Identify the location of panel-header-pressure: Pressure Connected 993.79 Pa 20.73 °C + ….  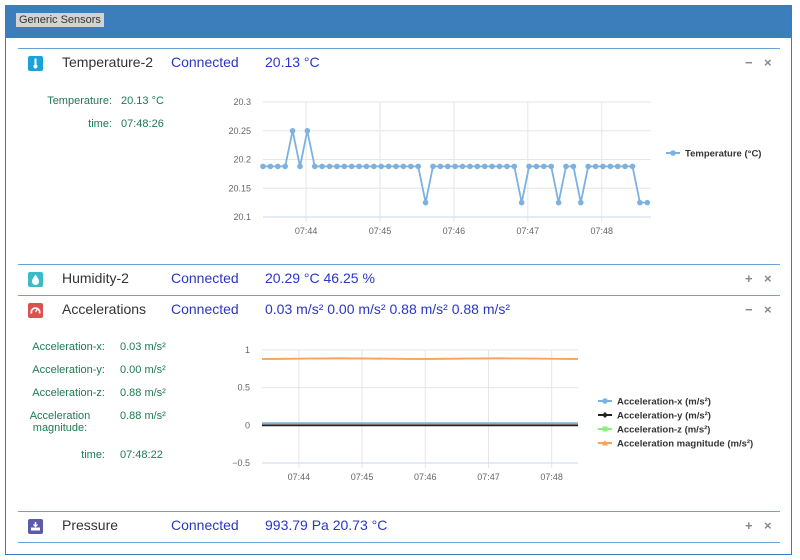
(399, 526).